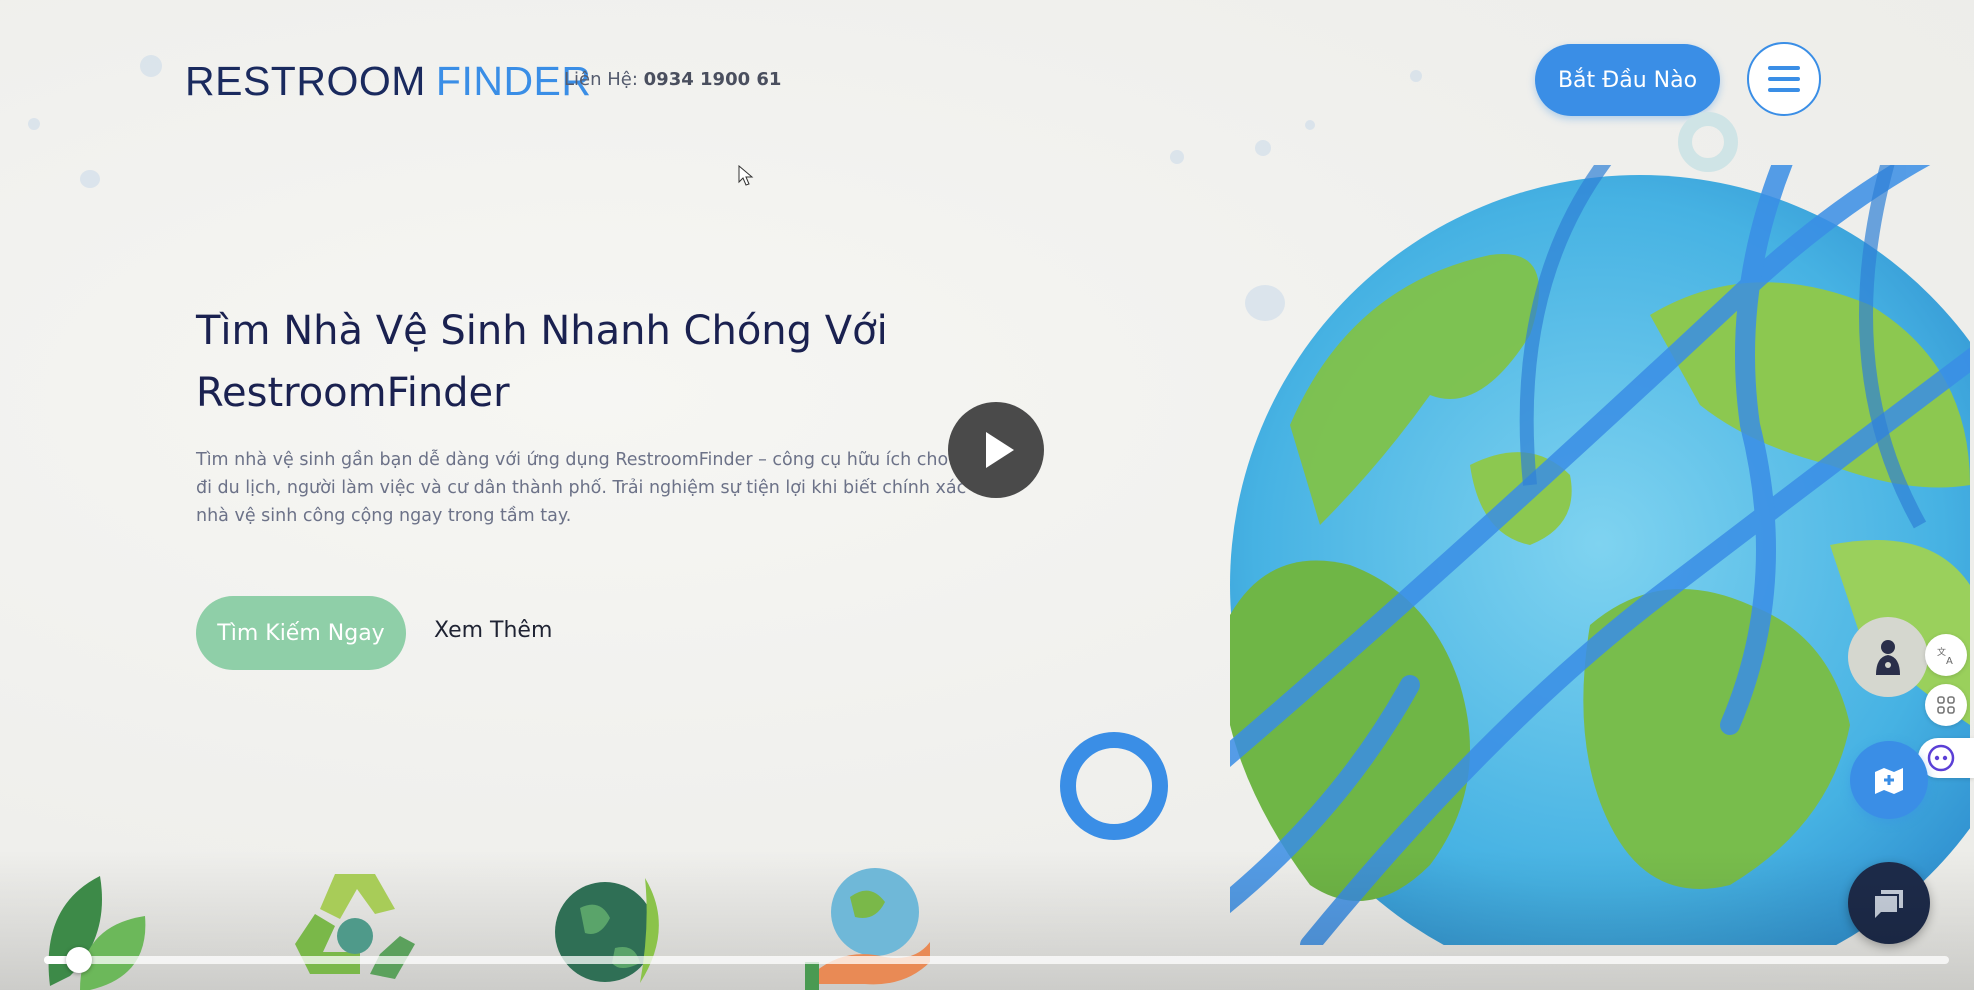 Image resolution: width=1974 pixels, height=990 pixels. I want to click on svg-text: 文, so click(1941, 652).